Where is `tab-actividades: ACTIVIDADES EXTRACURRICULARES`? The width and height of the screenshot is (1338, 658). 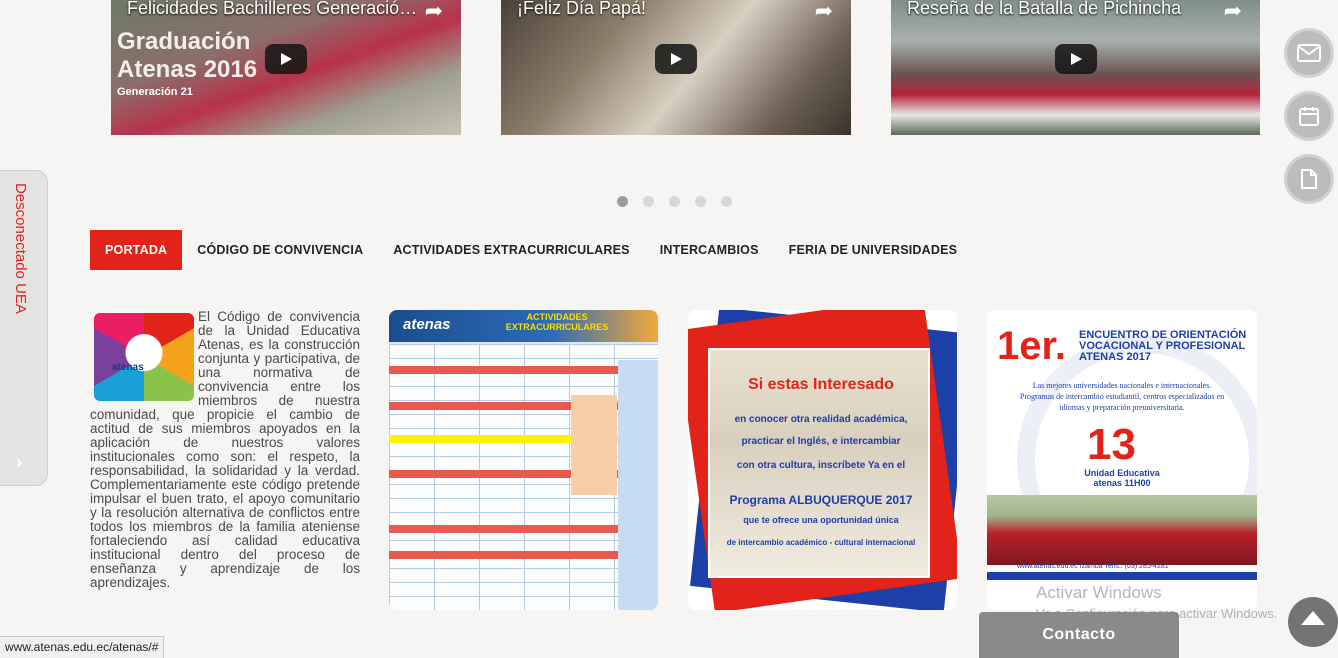
tab-actividades: ACTIVIDADES EXTRACURRICULARES is located at coordinates (511, 250).